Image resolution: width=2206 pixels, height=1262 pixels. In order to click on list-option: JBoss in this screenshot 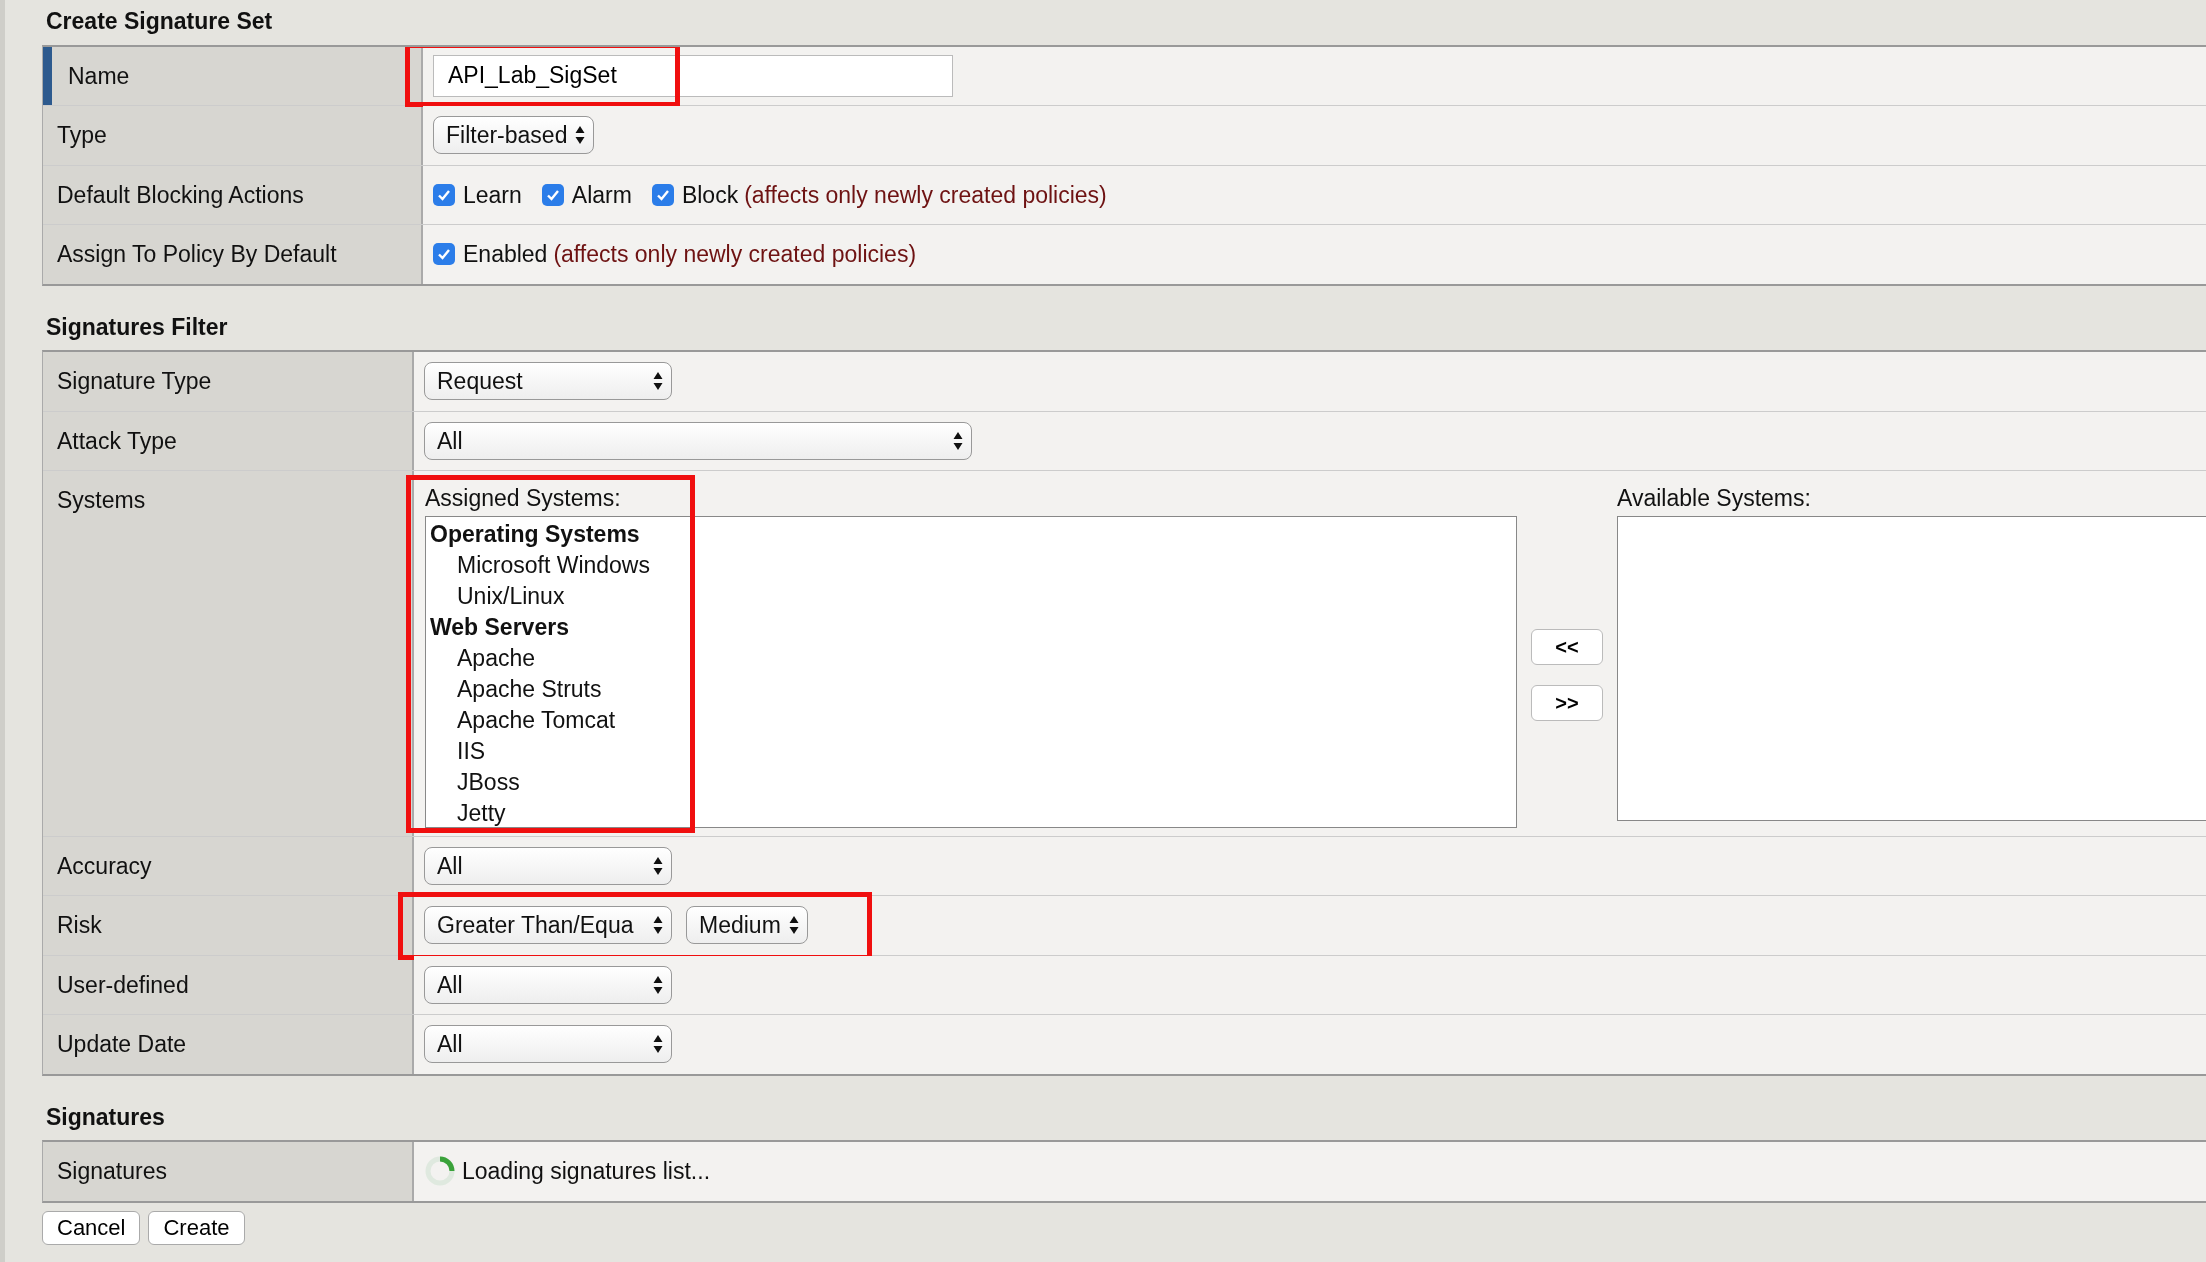, I will do `click(971, 782)`.